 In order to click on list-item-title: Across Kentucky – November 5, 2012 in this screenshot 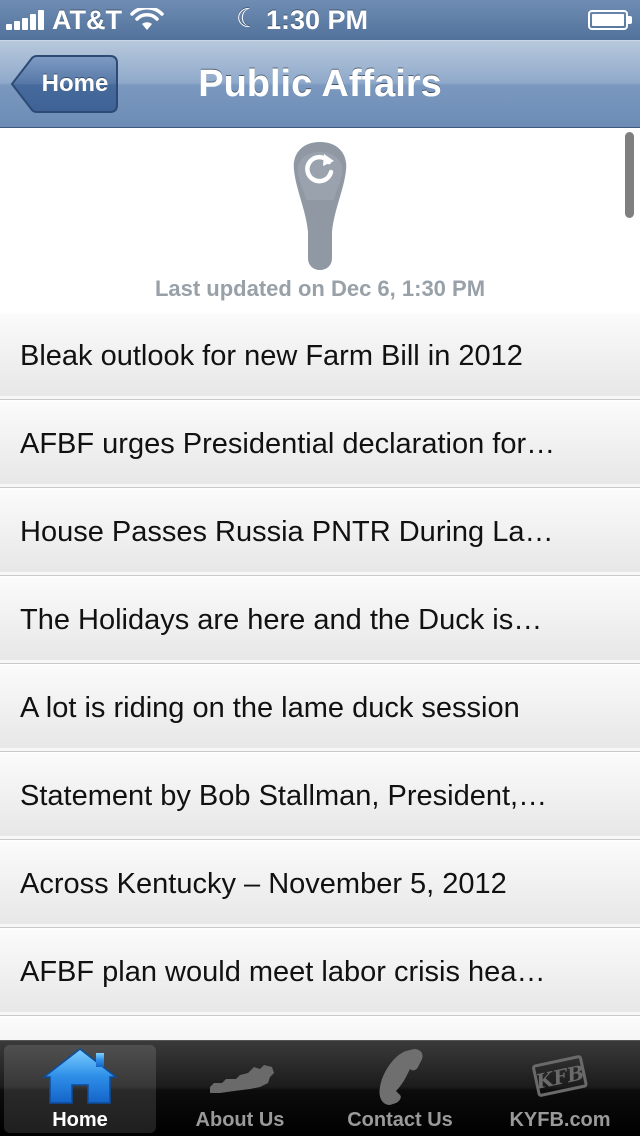, I will do `click(263, 884)`.